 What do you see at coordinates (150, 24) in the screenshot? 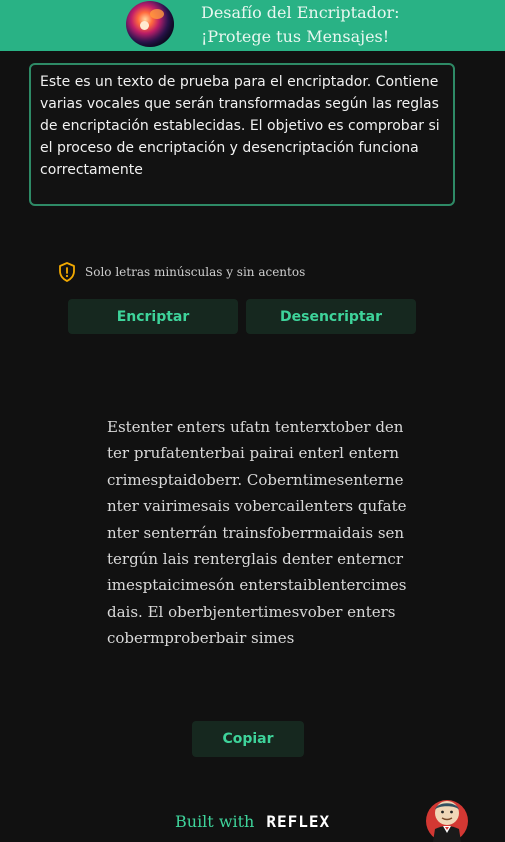
I see `app-logo` at bounding box center [150, 24].